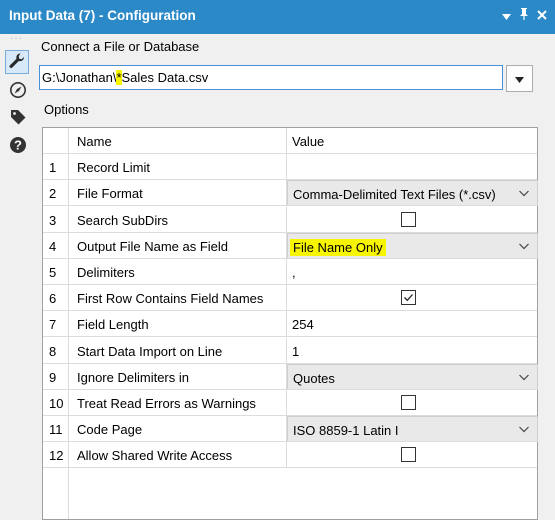 This screenshot has width=555, height=520. I want to click on row-number: 9, so click(53, 377).